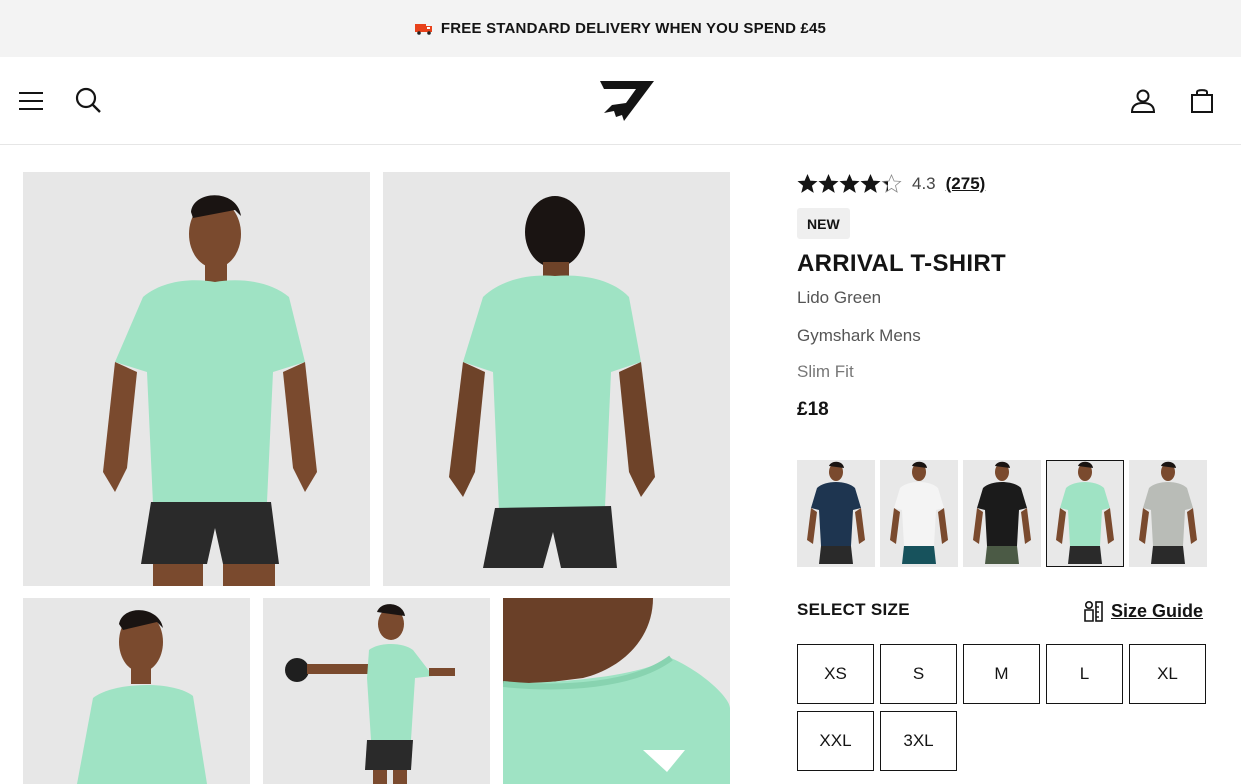 This screenshot has width=1241, height=784. I want to click on gymshark-logo, so click(626, 101).